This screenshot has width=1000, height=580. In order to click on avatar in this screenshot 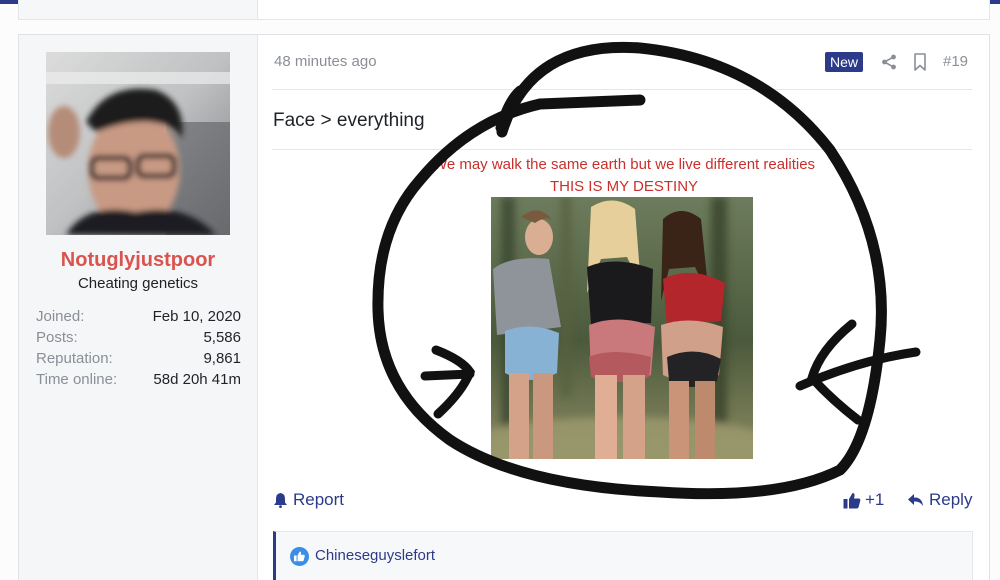, I will do `click(138, 143)`.